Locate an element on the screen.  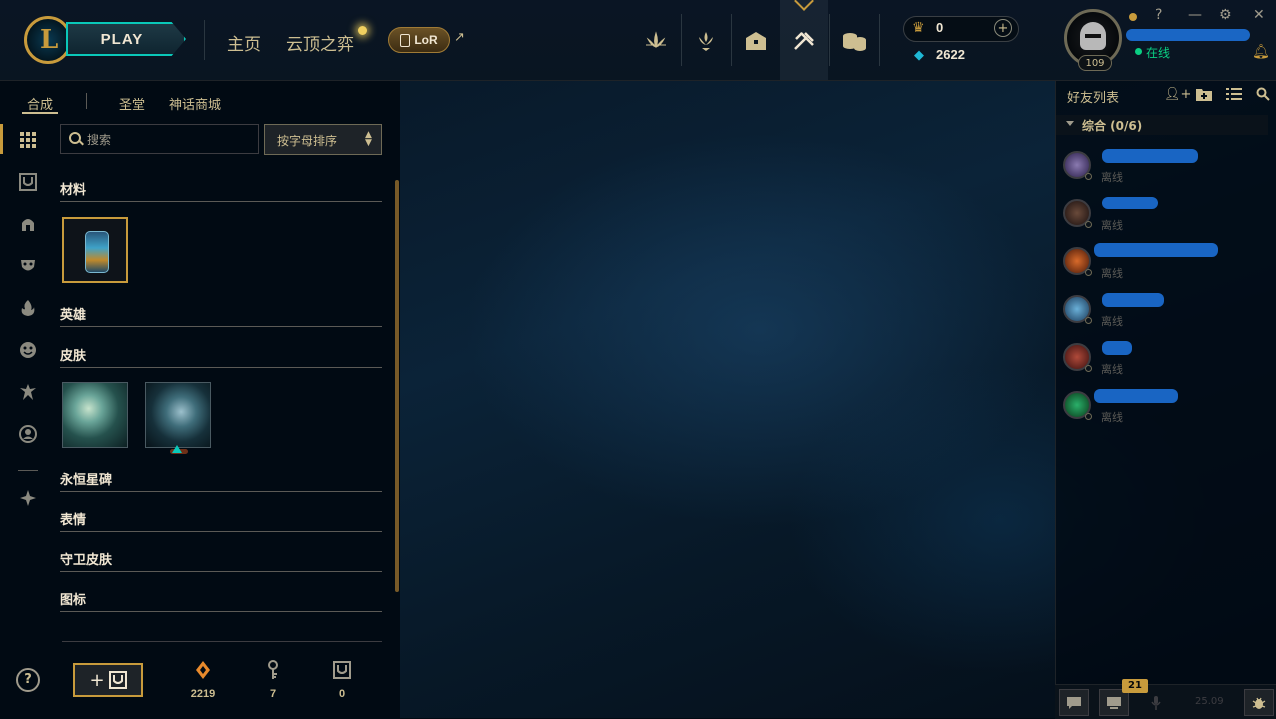
search-input is located at coordinates (172, 140).